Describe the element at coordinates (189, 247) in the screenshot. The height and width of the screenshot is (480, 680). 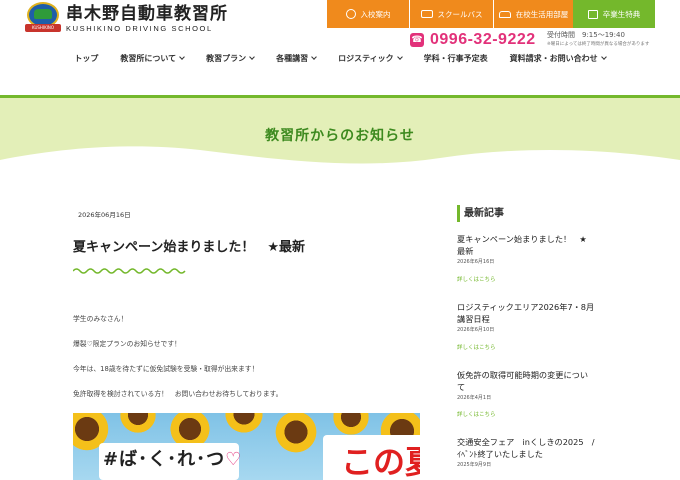
I see `article-title: 夏キャンペーン始まりました！ ★最新` at that location.